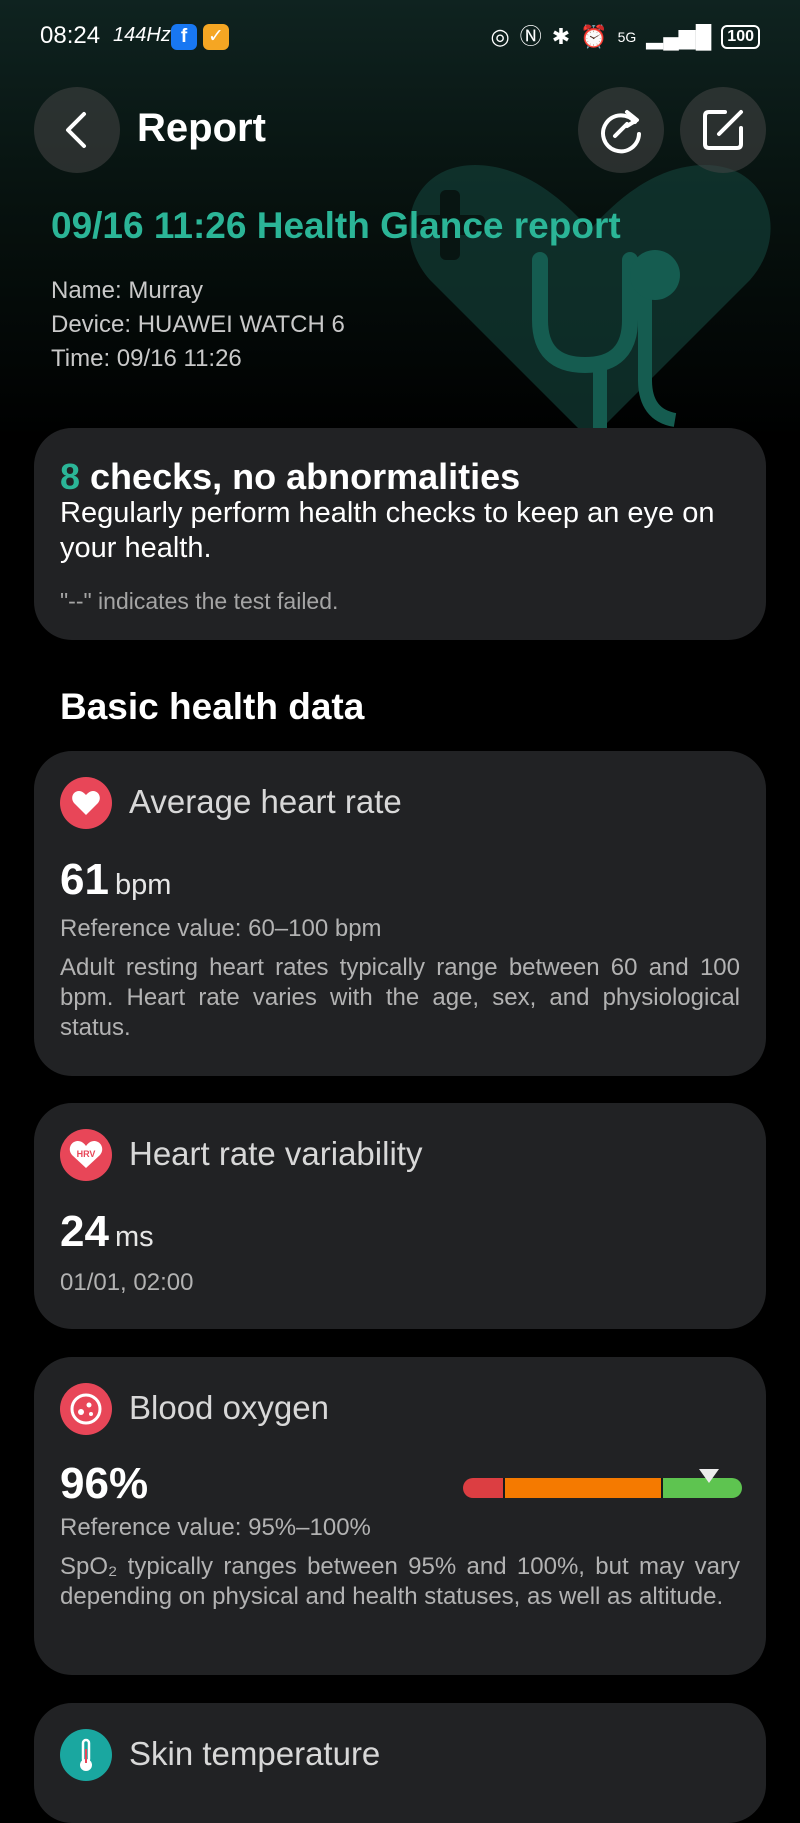 Image resolution: width=800 pixels, height=1823 pixels. I want to click on hrv-timestamp: 01/01, 02:00, so click(127, 1282).